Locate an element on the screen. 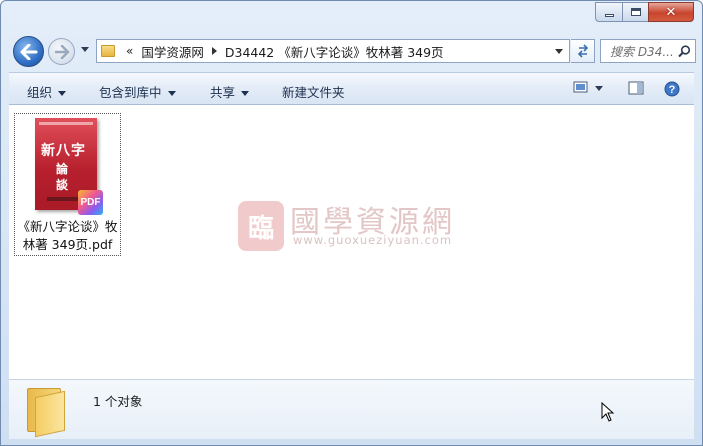 Image resolution: width=703 pixels, height=446 pixels. refresh-icon is located at coordinates (582, 51).